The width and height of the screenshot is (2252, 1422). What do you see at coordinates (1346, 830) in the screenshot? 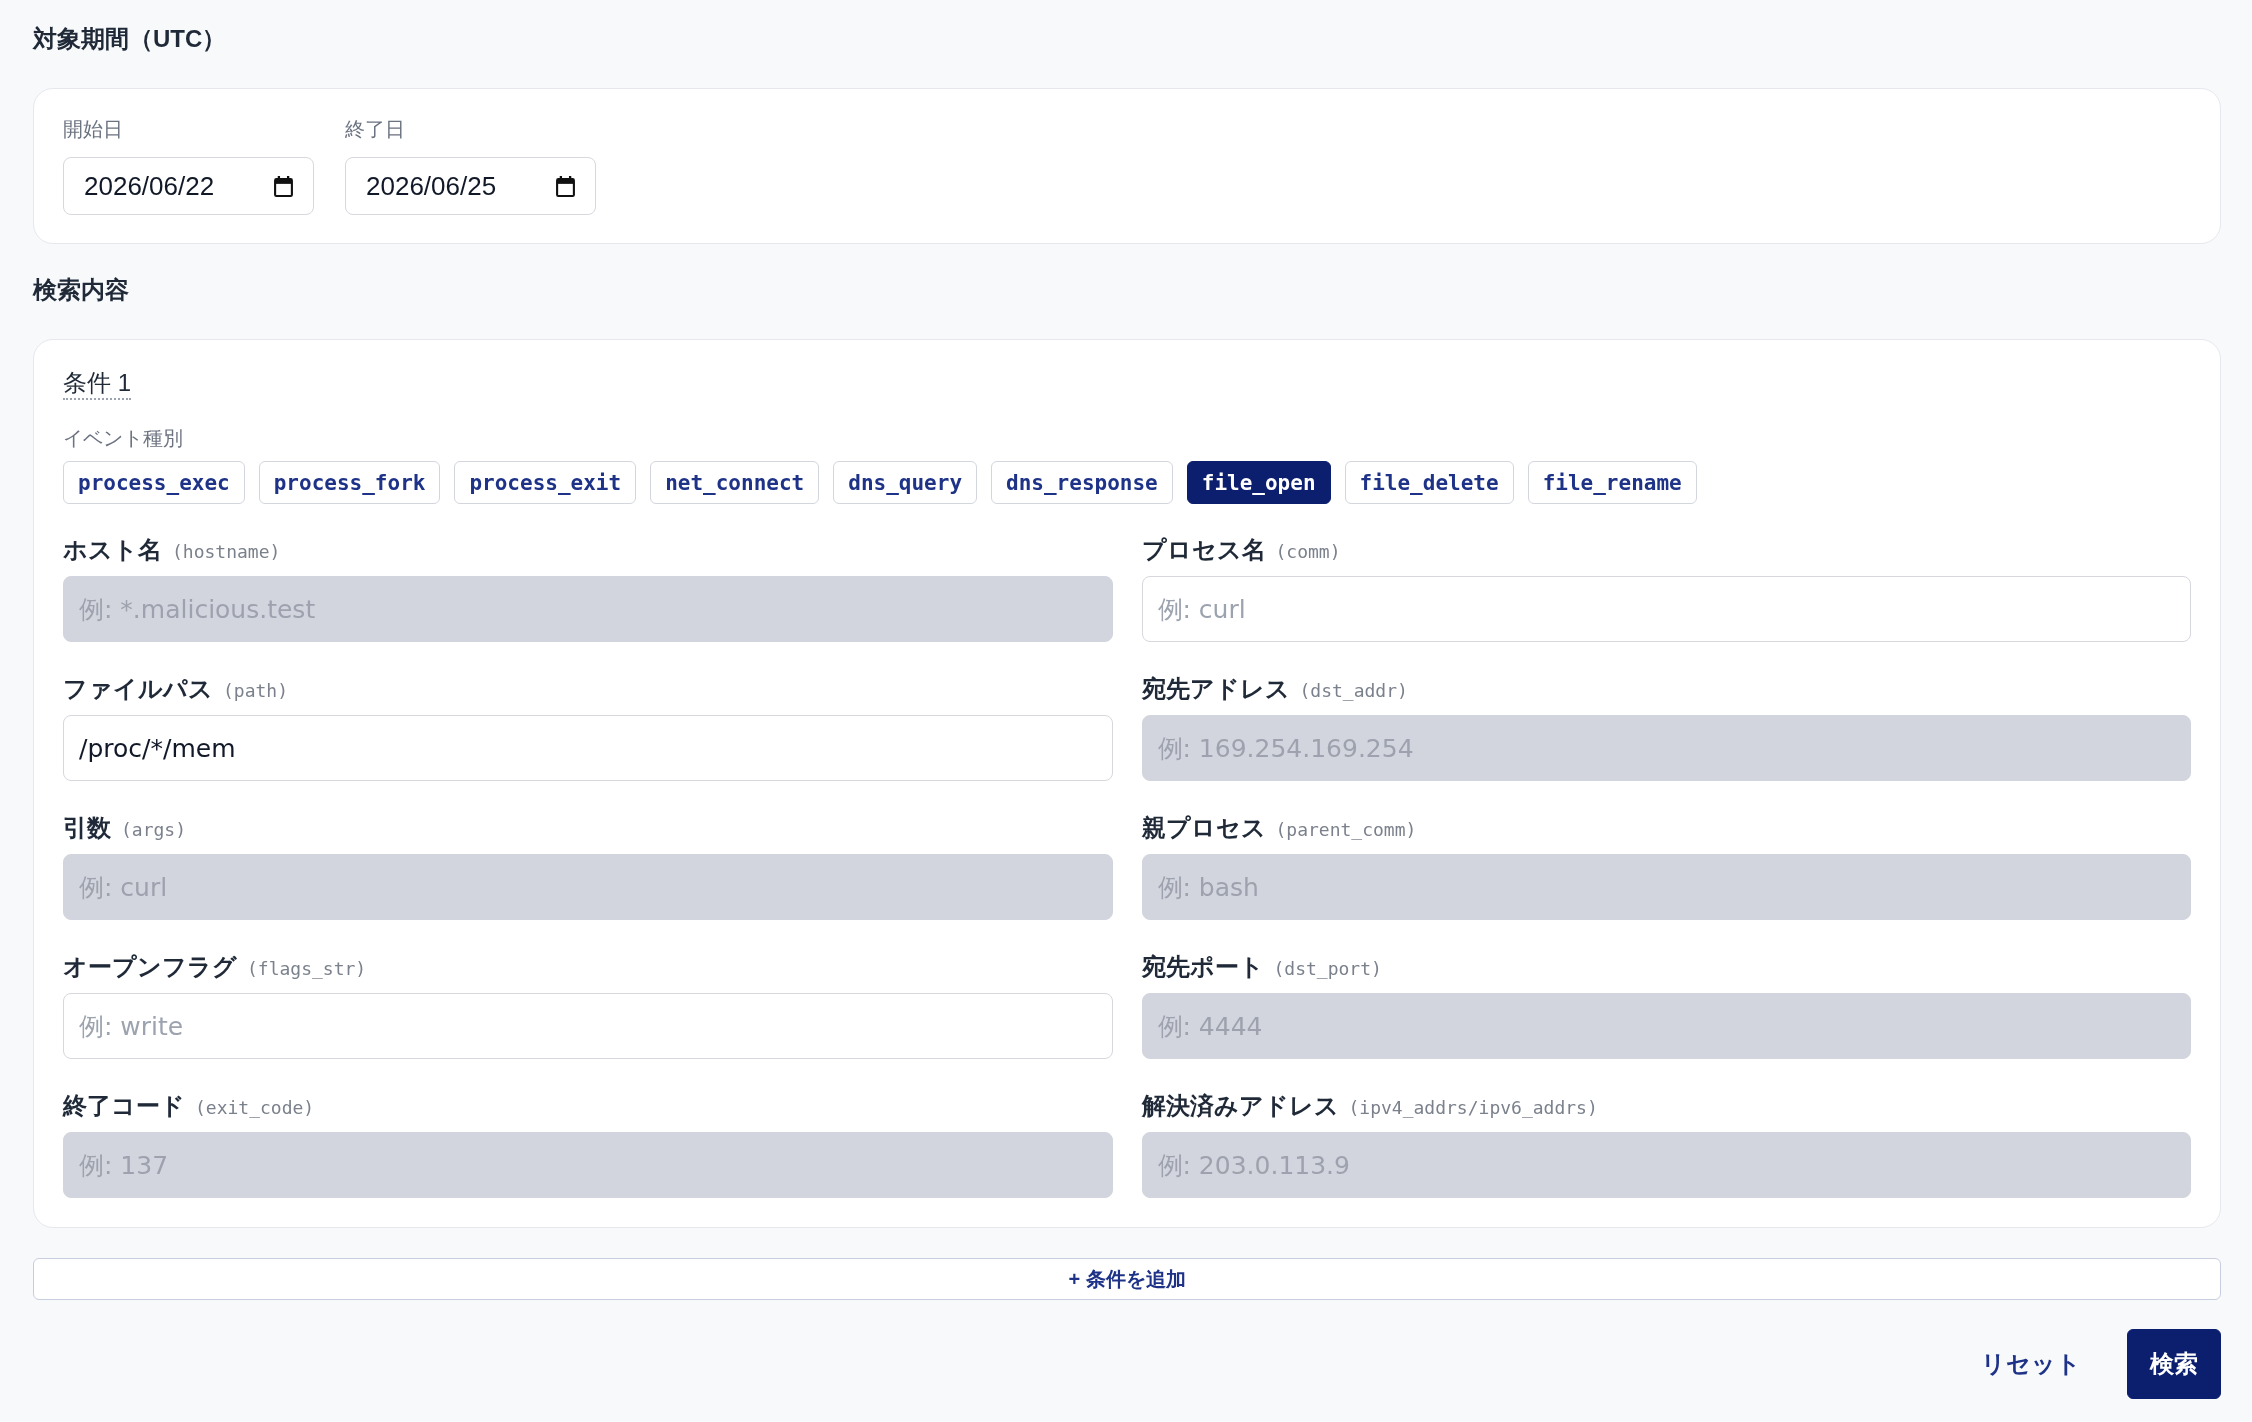
I see `field-hint: (parent_comm)` at bounding box center [1346, 830].